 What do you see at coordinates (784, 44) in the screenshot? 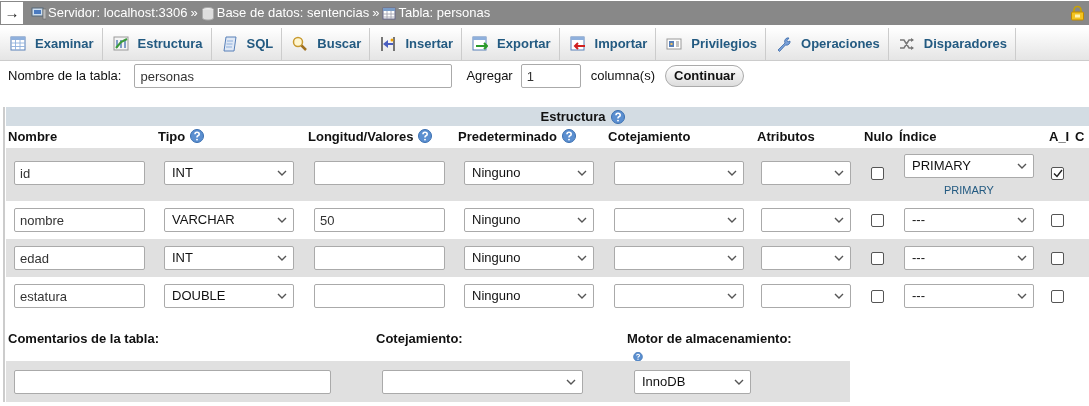
I see `wrench-icon` at bounding box center [784, 44].